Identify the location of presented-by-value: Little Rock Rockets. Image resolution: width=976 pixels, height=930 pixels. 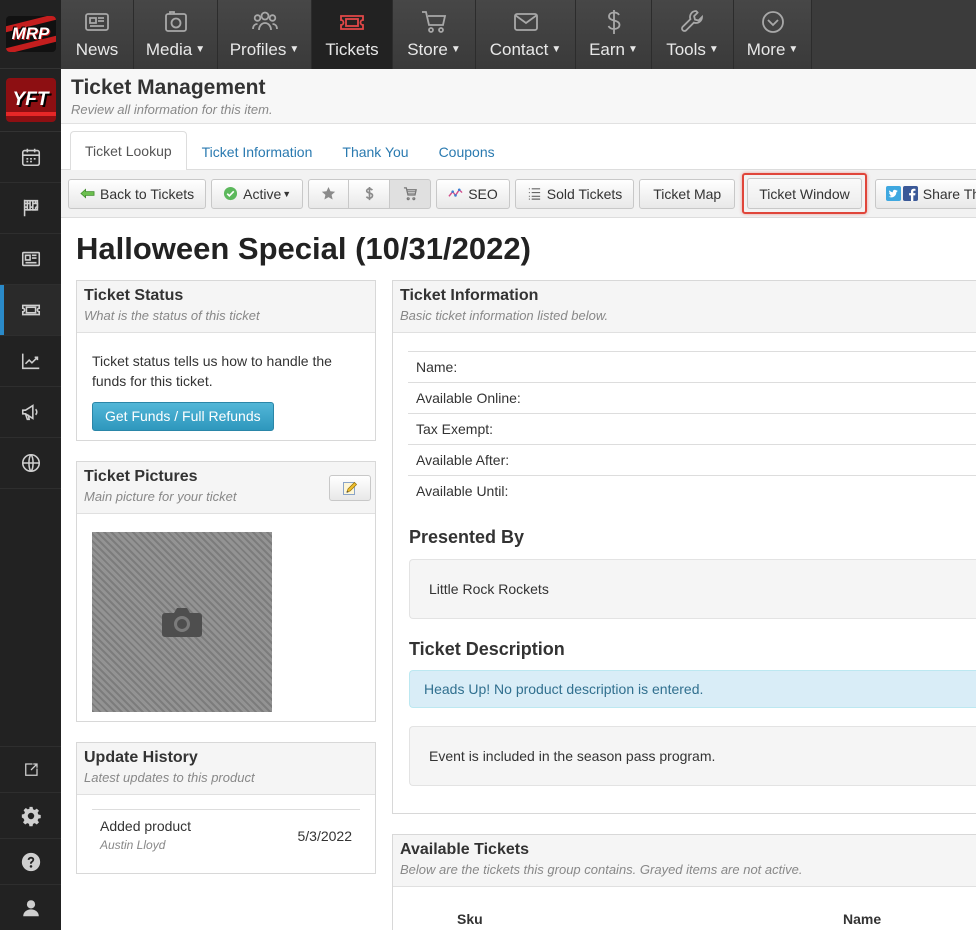
(489, 589).